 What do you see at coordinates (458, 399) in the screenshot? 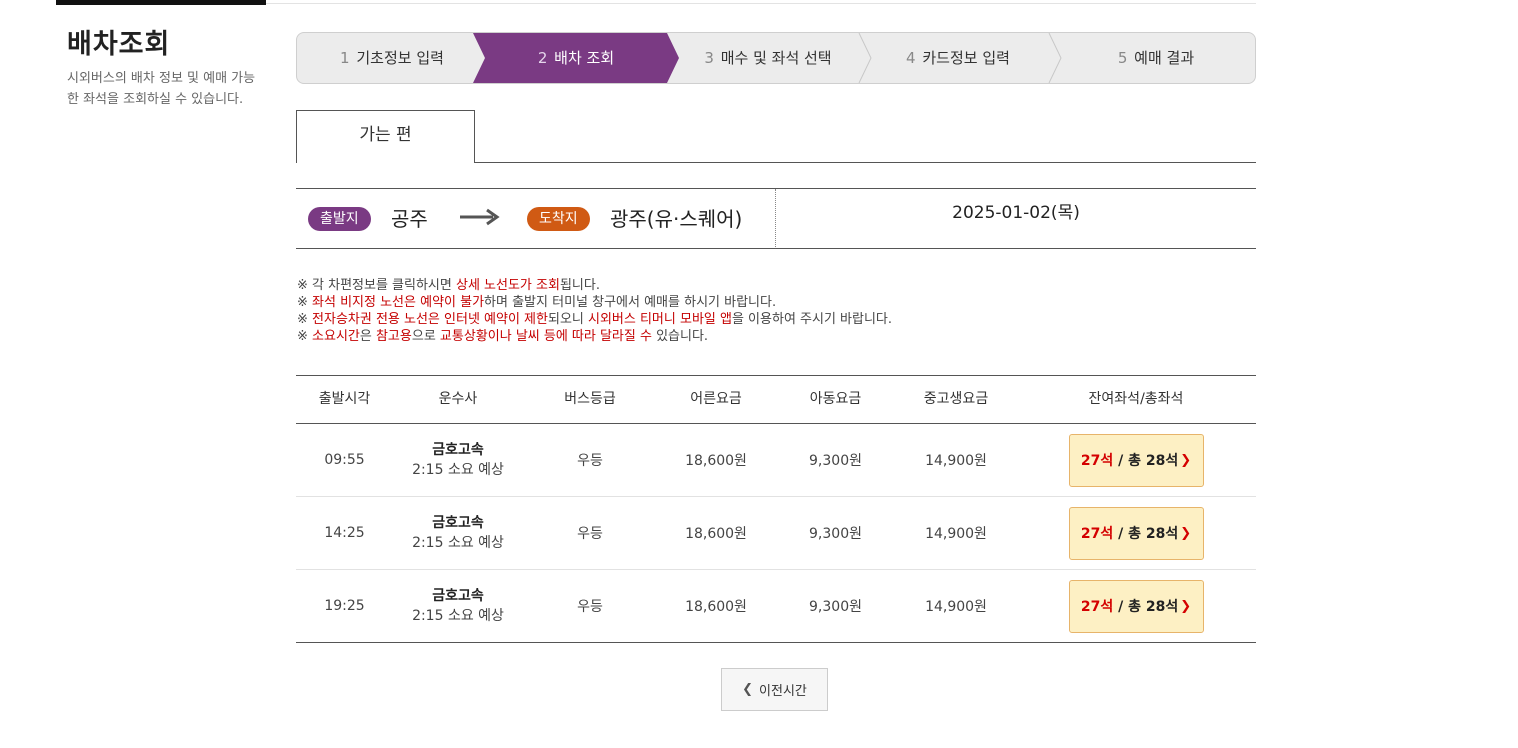
I see `header-company: 운수사` at bounding box center [458, 399].